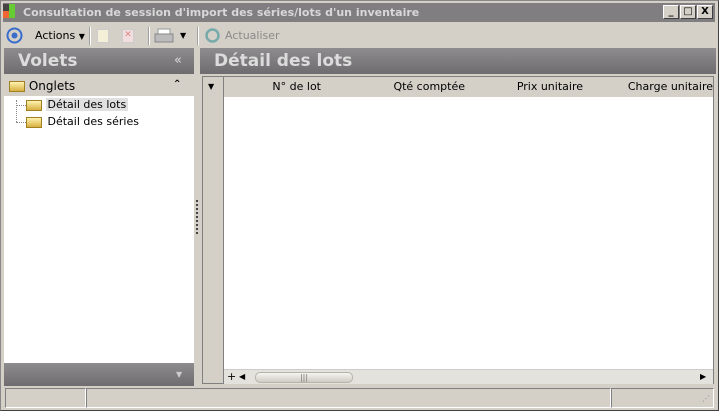 This screenshot has height=411, width=719. What do you see at coordinates (468, 376) in the screenshot?
I see `horizontal-scrollbar: + ◀ ||| ▶` at bounding box center [468, 376].